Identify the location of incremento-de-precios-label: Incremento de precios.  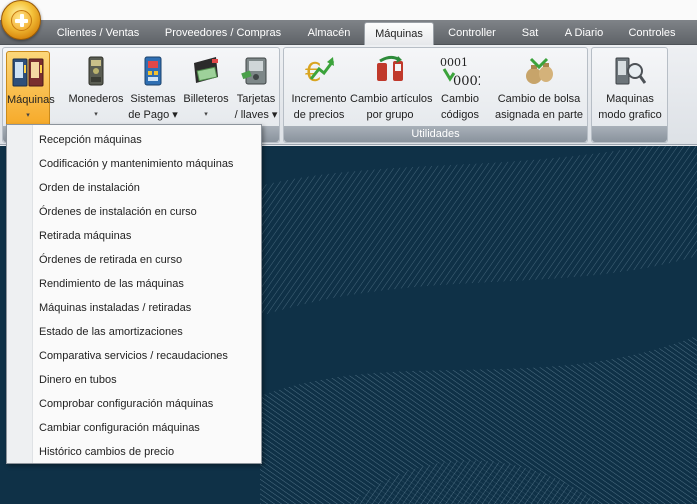
(319, 107).